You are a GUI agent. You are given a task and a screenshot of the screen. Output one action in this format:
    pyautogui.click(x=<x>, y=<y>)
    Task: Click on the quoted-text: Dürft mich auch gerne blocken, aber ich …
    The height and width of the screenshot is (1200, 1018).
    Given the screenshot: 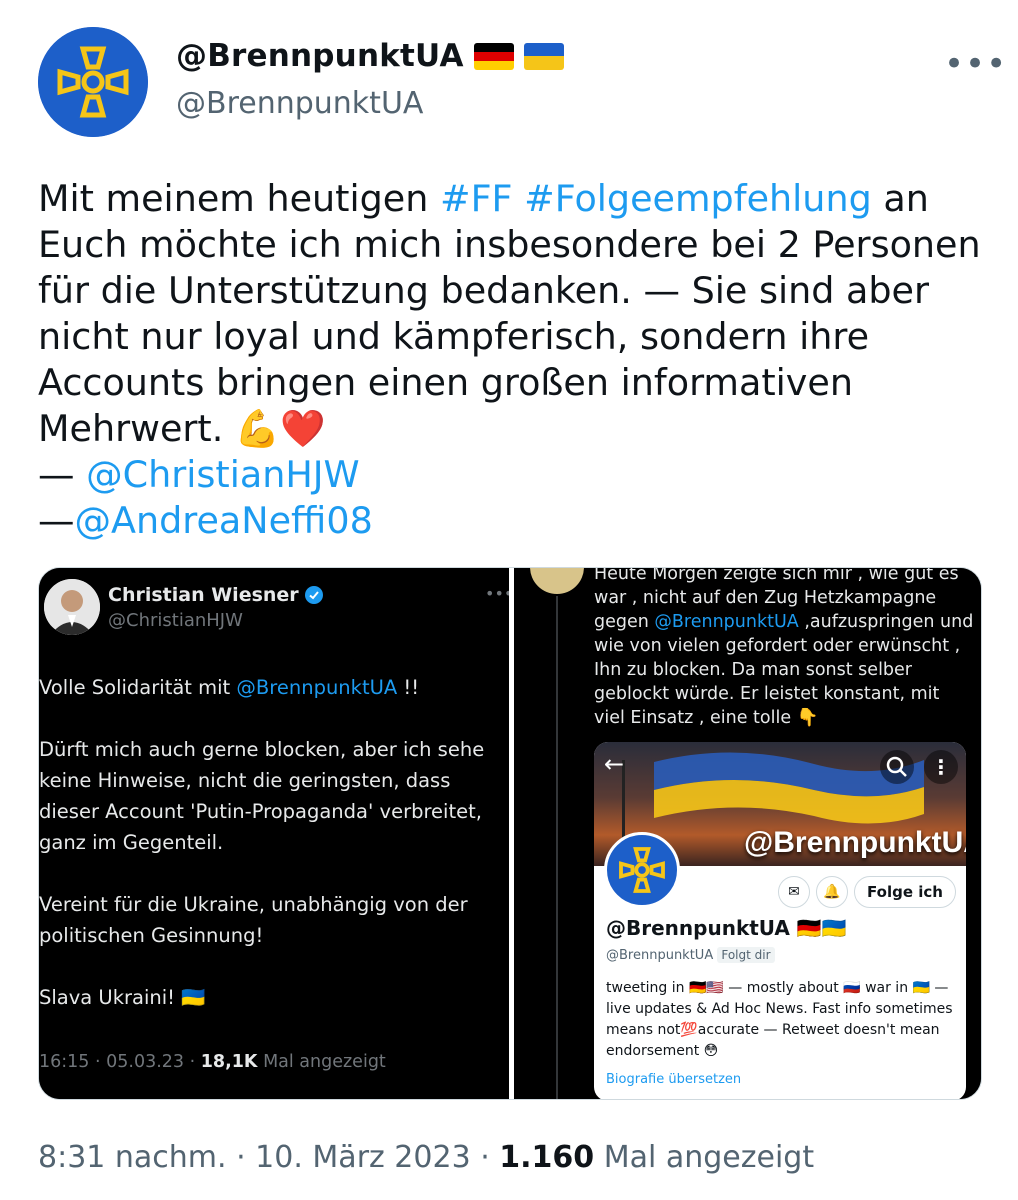 What is the action you would take?
    pyautogui.click(x=262, y=796)
    